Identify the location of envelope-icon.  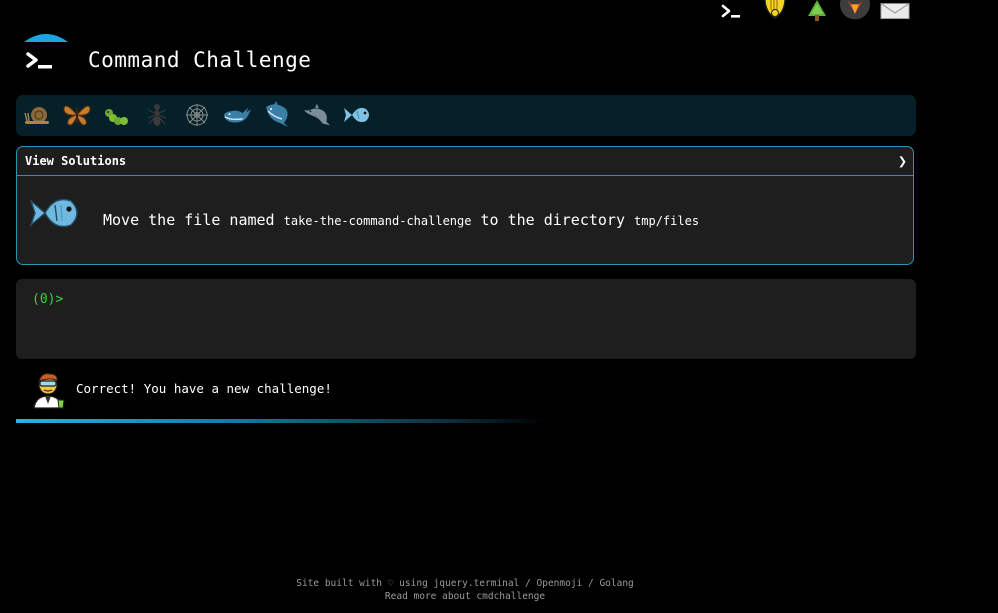
(895, 11).